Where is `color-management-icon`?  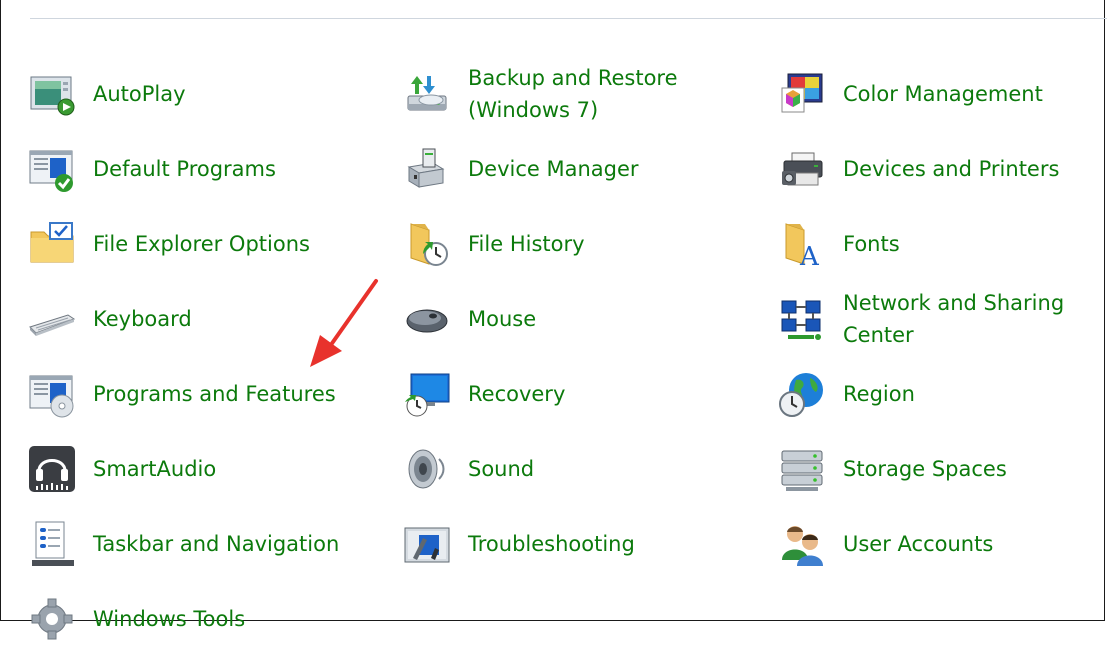
color-management-icon is located at coordinates (802, 94).